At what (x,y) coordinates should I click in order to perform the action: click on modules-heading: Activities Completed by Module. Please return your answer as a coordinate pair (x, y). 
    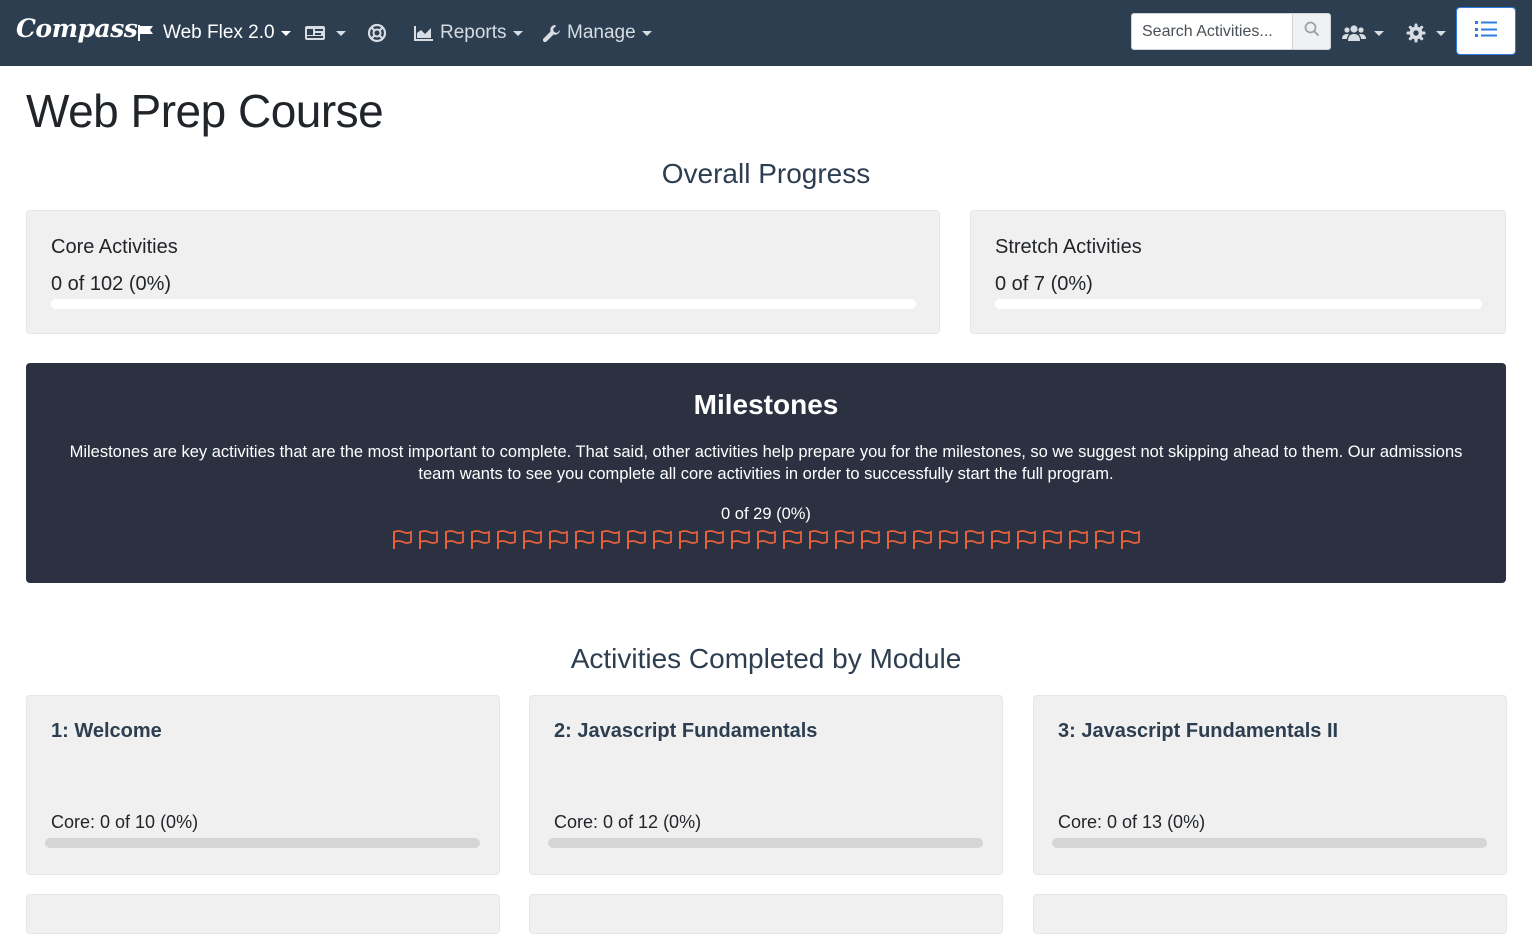
    Looking at the image, I should click on (766, 658).